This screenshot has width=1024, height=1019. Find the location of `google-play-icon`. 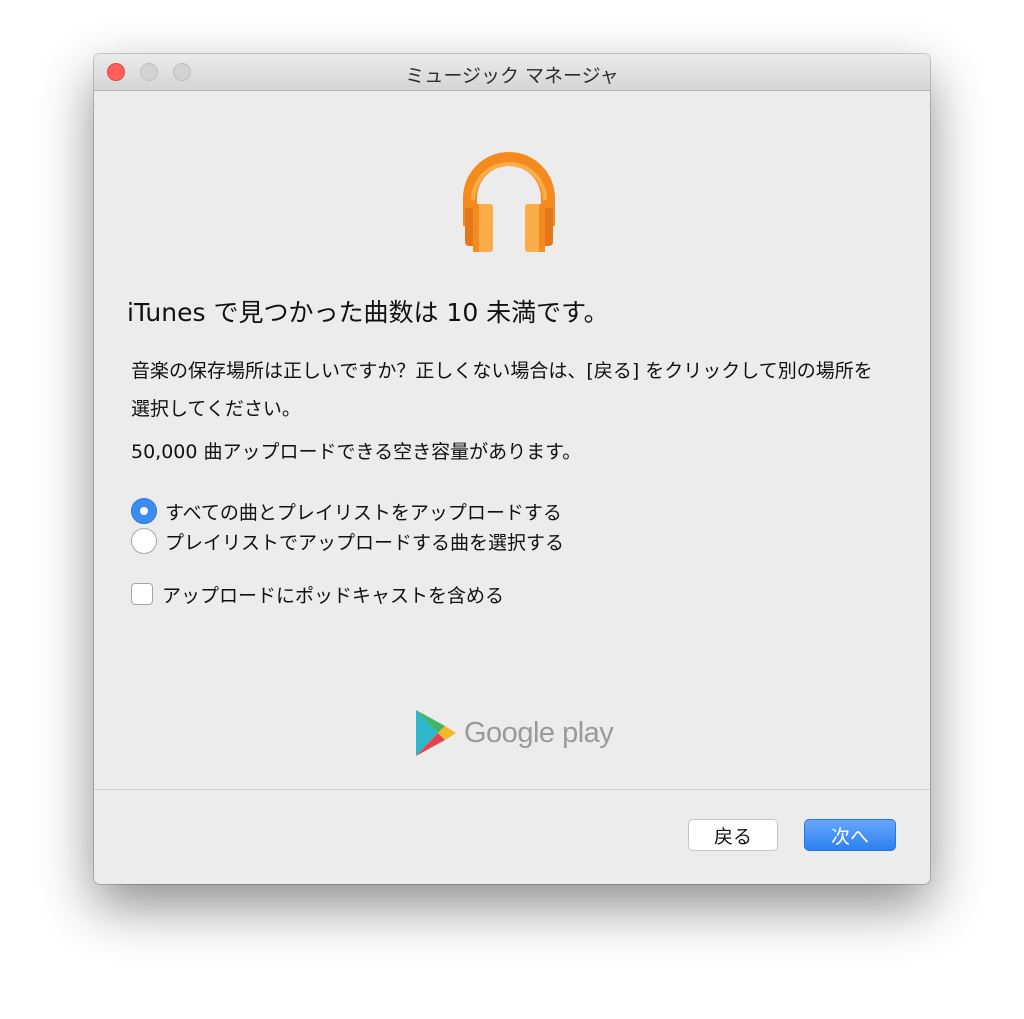

google-play-icon is located at coordinates (436, 733).